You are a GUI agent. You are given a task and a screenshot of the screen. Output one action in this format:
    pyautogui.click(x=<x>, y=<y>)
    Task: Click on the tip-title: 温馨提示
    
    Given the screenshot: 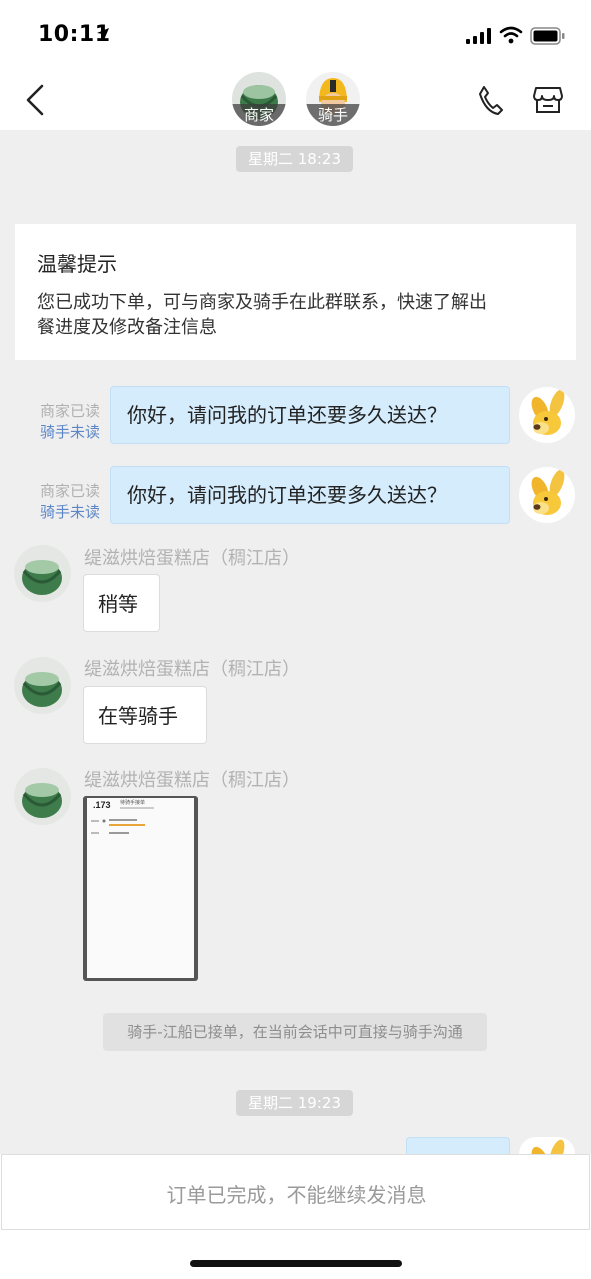 What is the action you would take?
    pyautogui.click(x=77, y=264)
    